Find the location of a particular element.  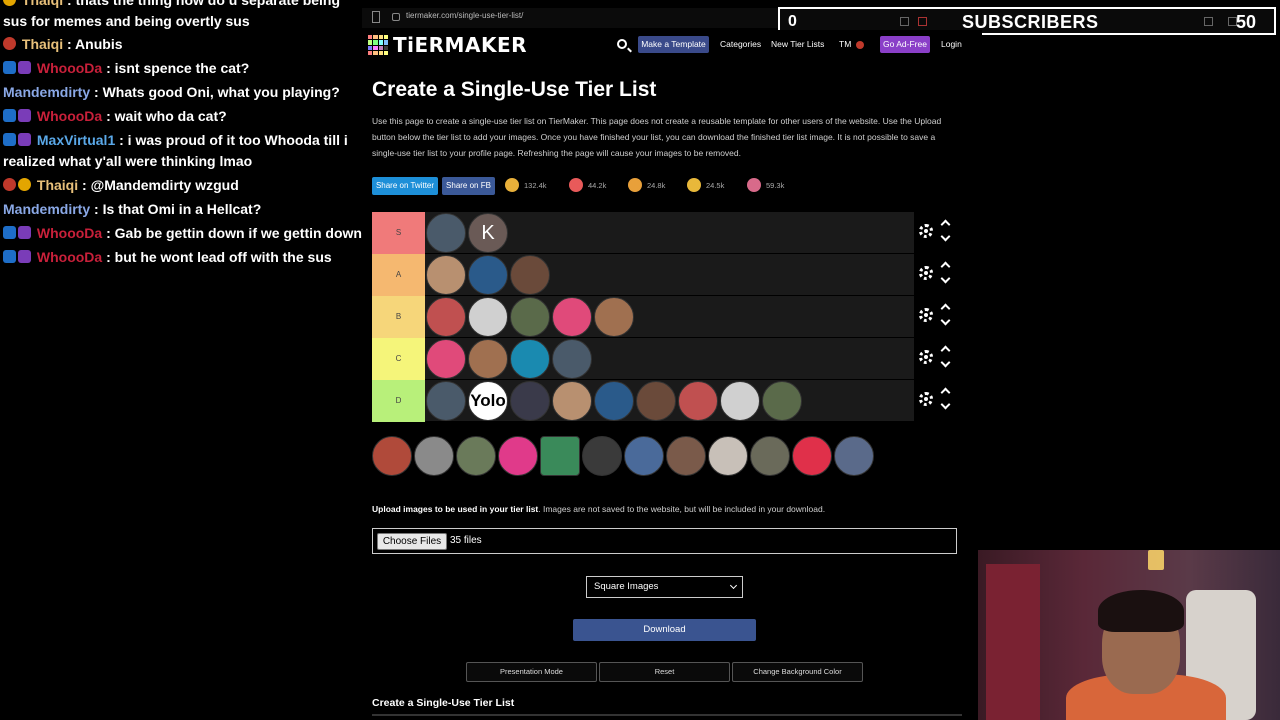

url-text: tiermaker.com/single-use-tier-list/ is located at coordinates (464, 15).